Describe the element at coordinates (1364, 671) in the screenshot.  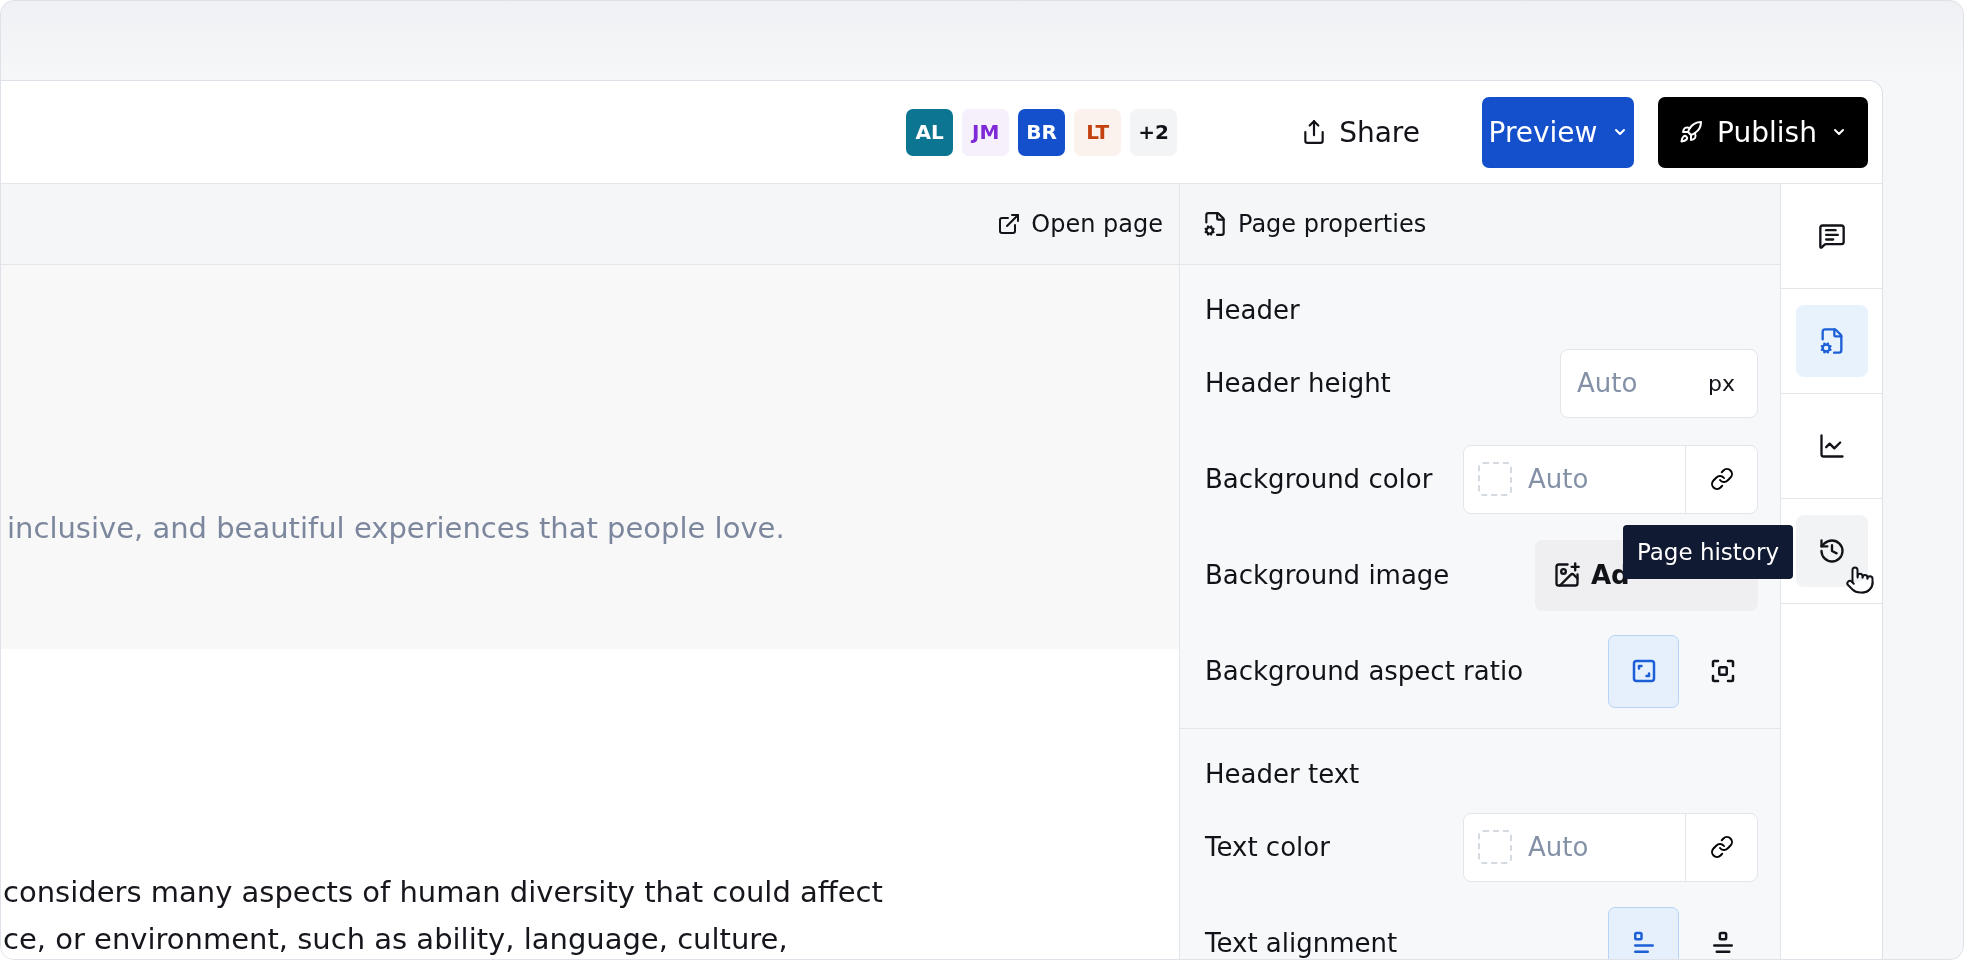
I see `property-label: Background aspect ratio` at that location.